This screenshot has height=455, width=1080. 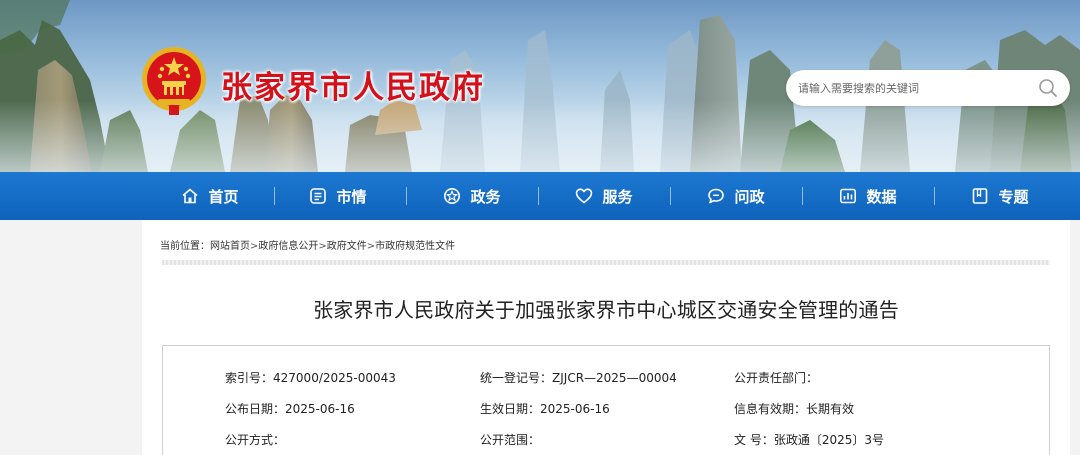 I want to click on breadcrumb-divider, so click(x=606, y=262).